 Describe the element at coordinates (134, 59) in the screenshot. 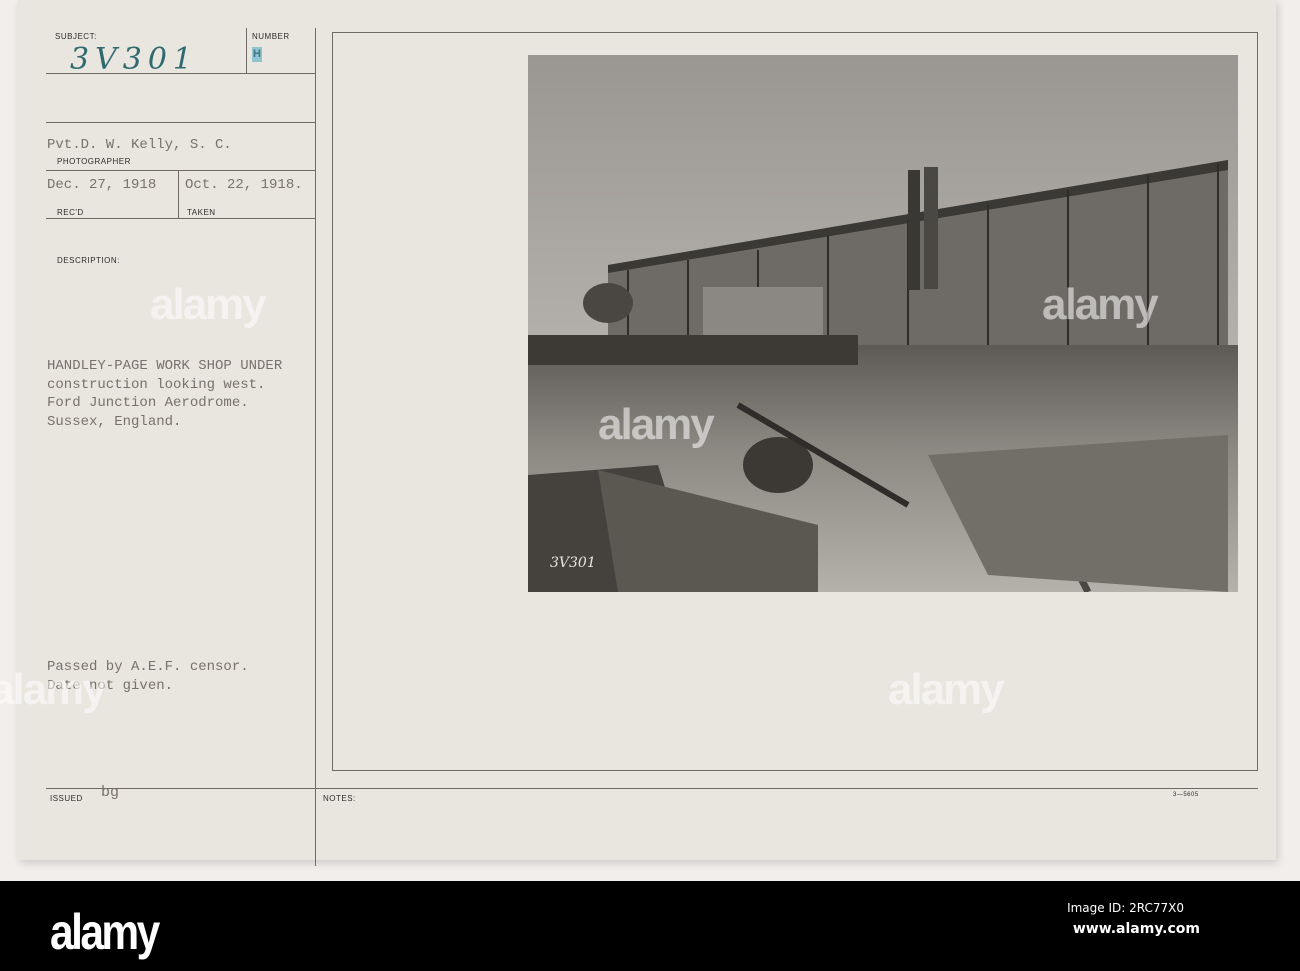

I see `subject-number: 3V301` at that location.